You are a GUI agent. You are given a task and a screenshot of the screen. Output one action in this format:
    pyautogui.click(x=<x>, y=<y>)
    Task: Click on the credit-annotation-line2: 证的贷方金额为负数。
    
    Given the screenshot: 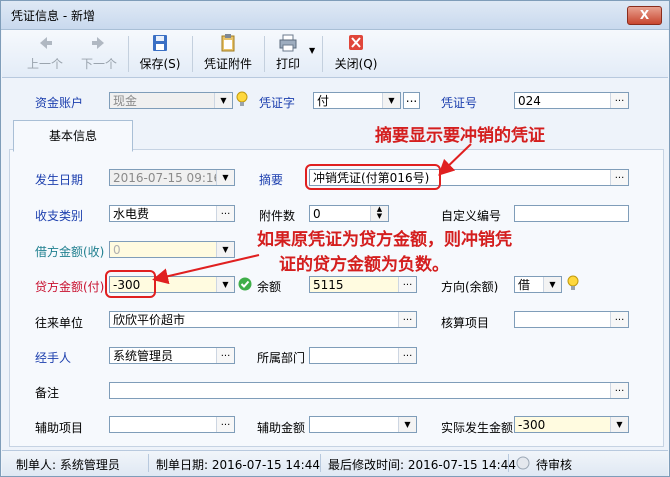 What is the action you would take?
    pyautogui.click(x=364, y=265)
    